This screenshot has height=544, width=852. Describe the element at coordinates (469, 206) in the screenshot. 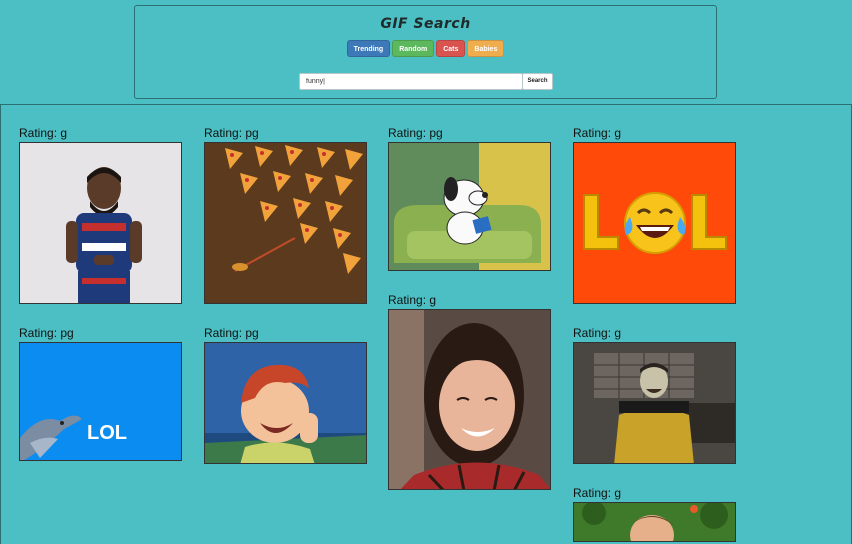

I see `snoopy-reading-gif` at that location.